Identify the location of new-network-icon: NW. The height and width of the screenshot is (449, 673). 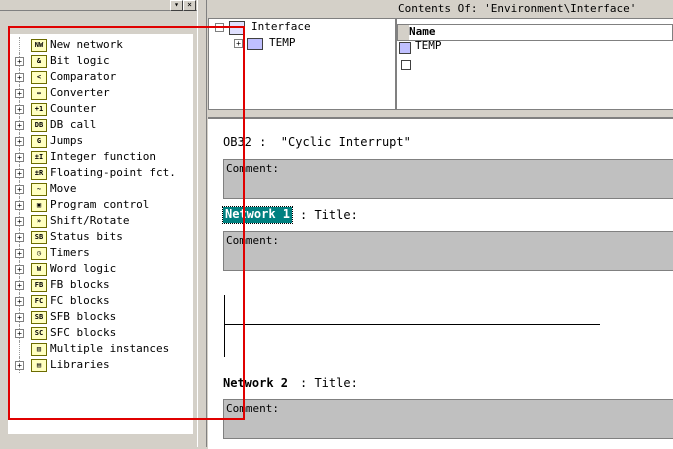
(39, 45).